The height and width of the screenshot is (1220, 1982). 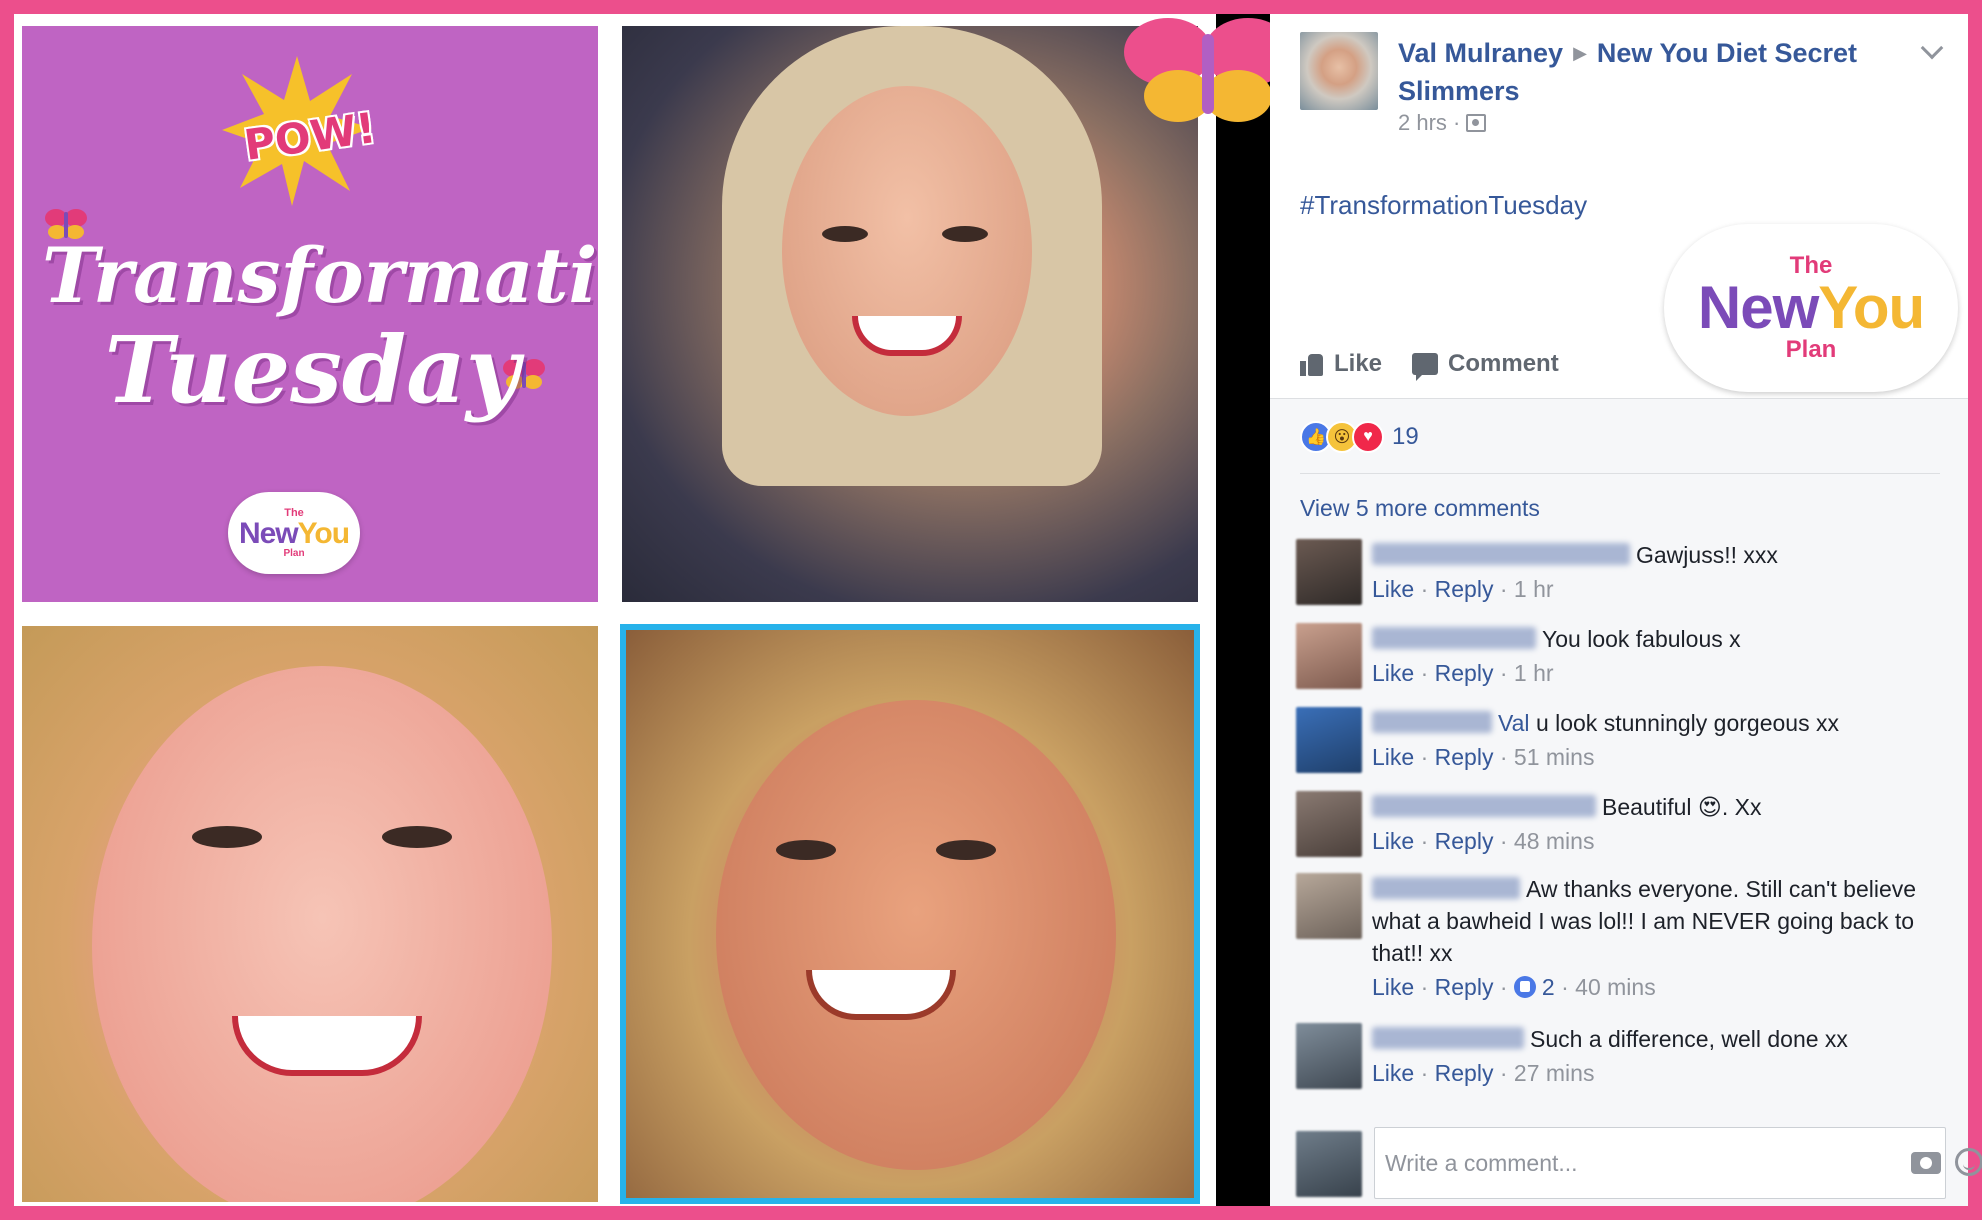 What do you see at coordinates (1358, 363) in the screenshot?
I see `like-label: Like` at bounding box center [1358, 363].